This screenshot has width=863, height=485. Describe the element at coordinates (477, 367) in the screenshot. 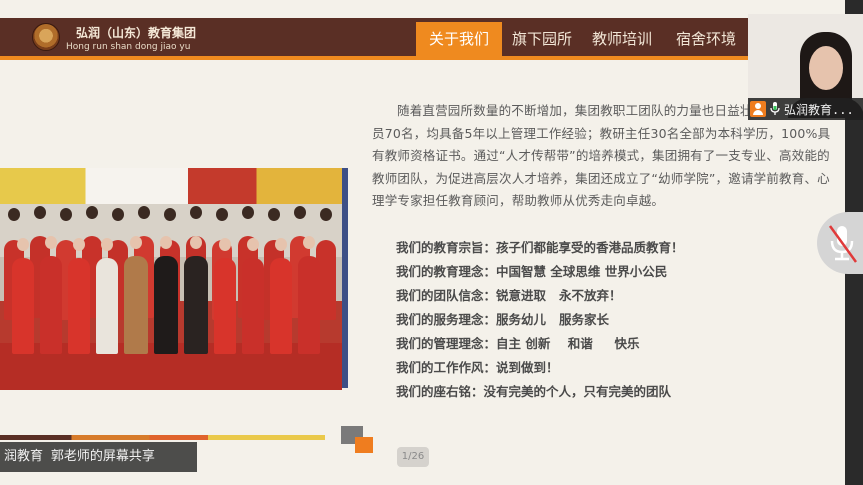

I see `tenet-work-style: 我们的工作作风：说到做到！` at that location.